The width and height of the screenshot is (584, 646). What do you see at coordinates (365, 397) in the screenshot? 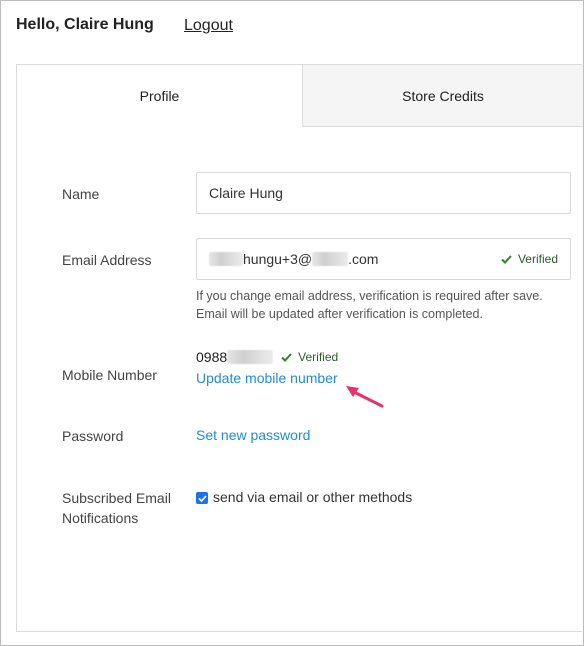
I see `annotation-arrow` at bounding box center [365, 397].